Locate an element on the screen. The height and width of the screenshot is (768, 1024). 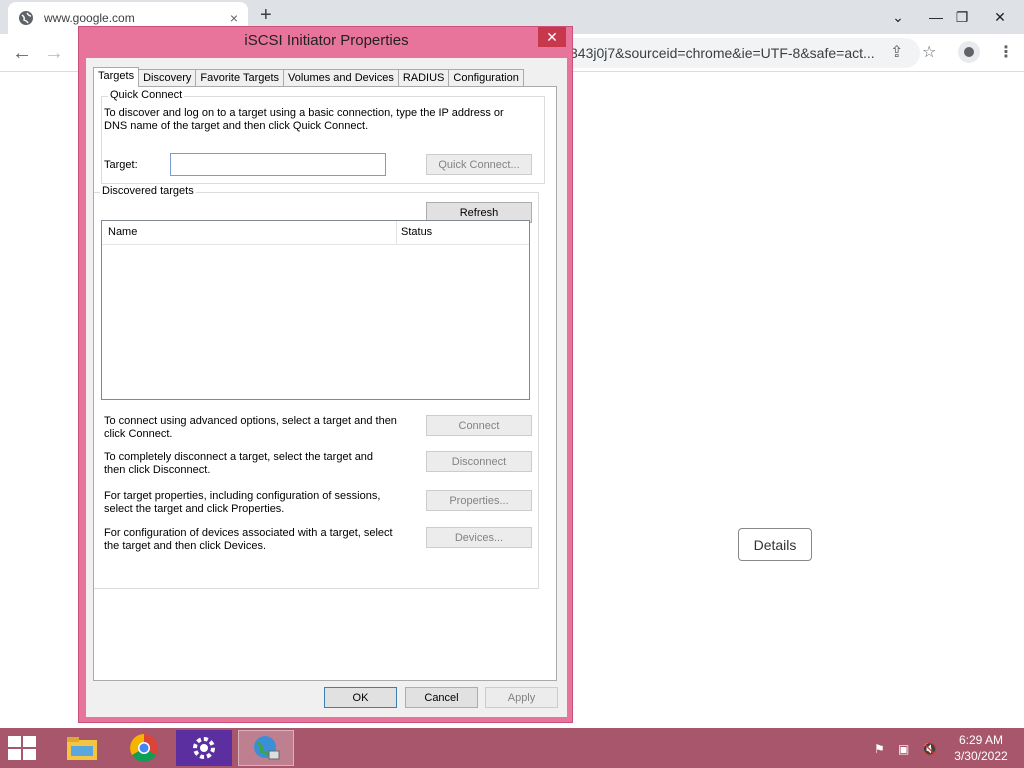
apply-button: Apply is located at coordinates (521, 697).